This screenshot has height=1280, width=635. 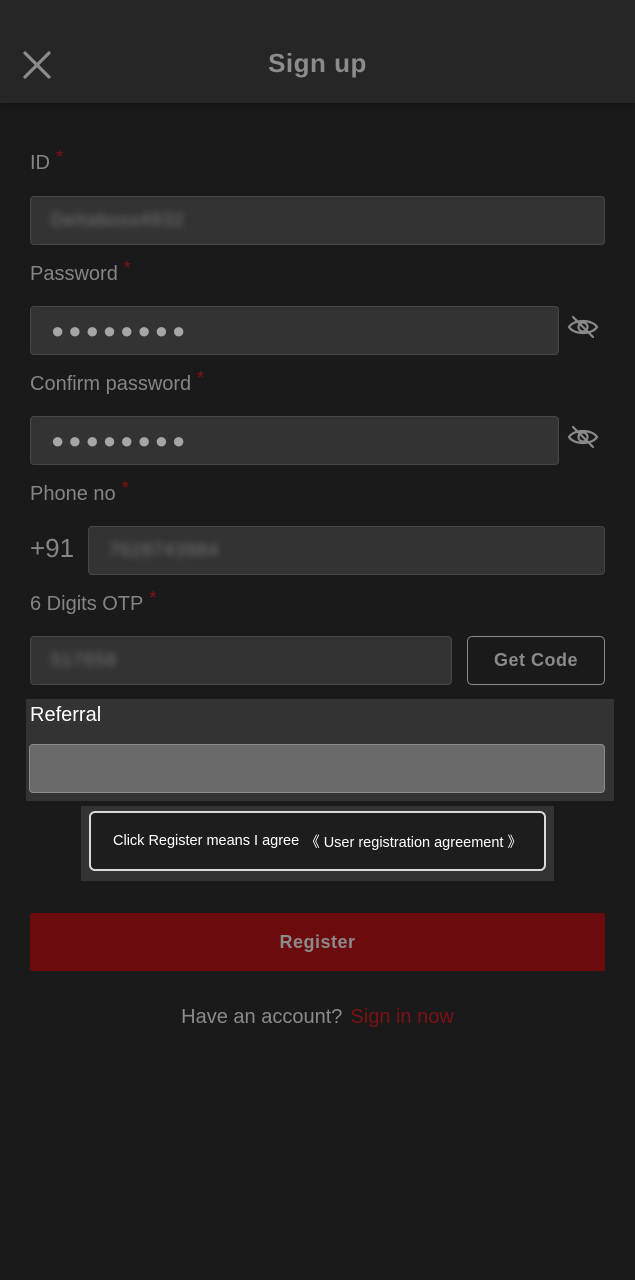 I want to click on agreement-link: 《 User registration agreement 》, so click(x=413, y=841).